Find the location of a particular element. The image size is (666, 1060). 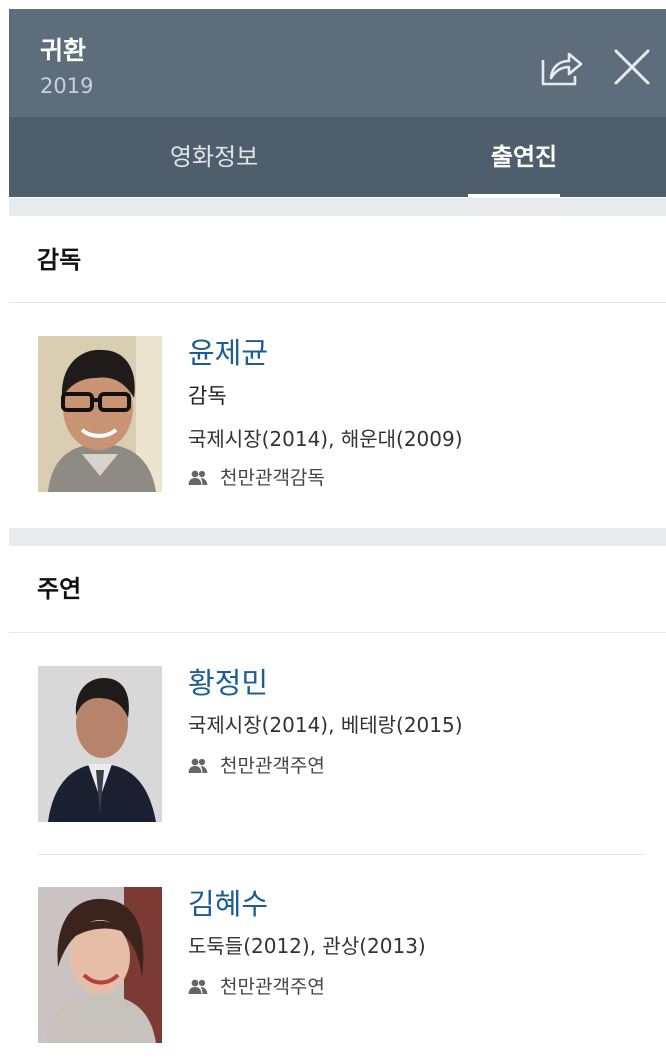

section-title-director: 감독 is located at coordinates (59, 260).